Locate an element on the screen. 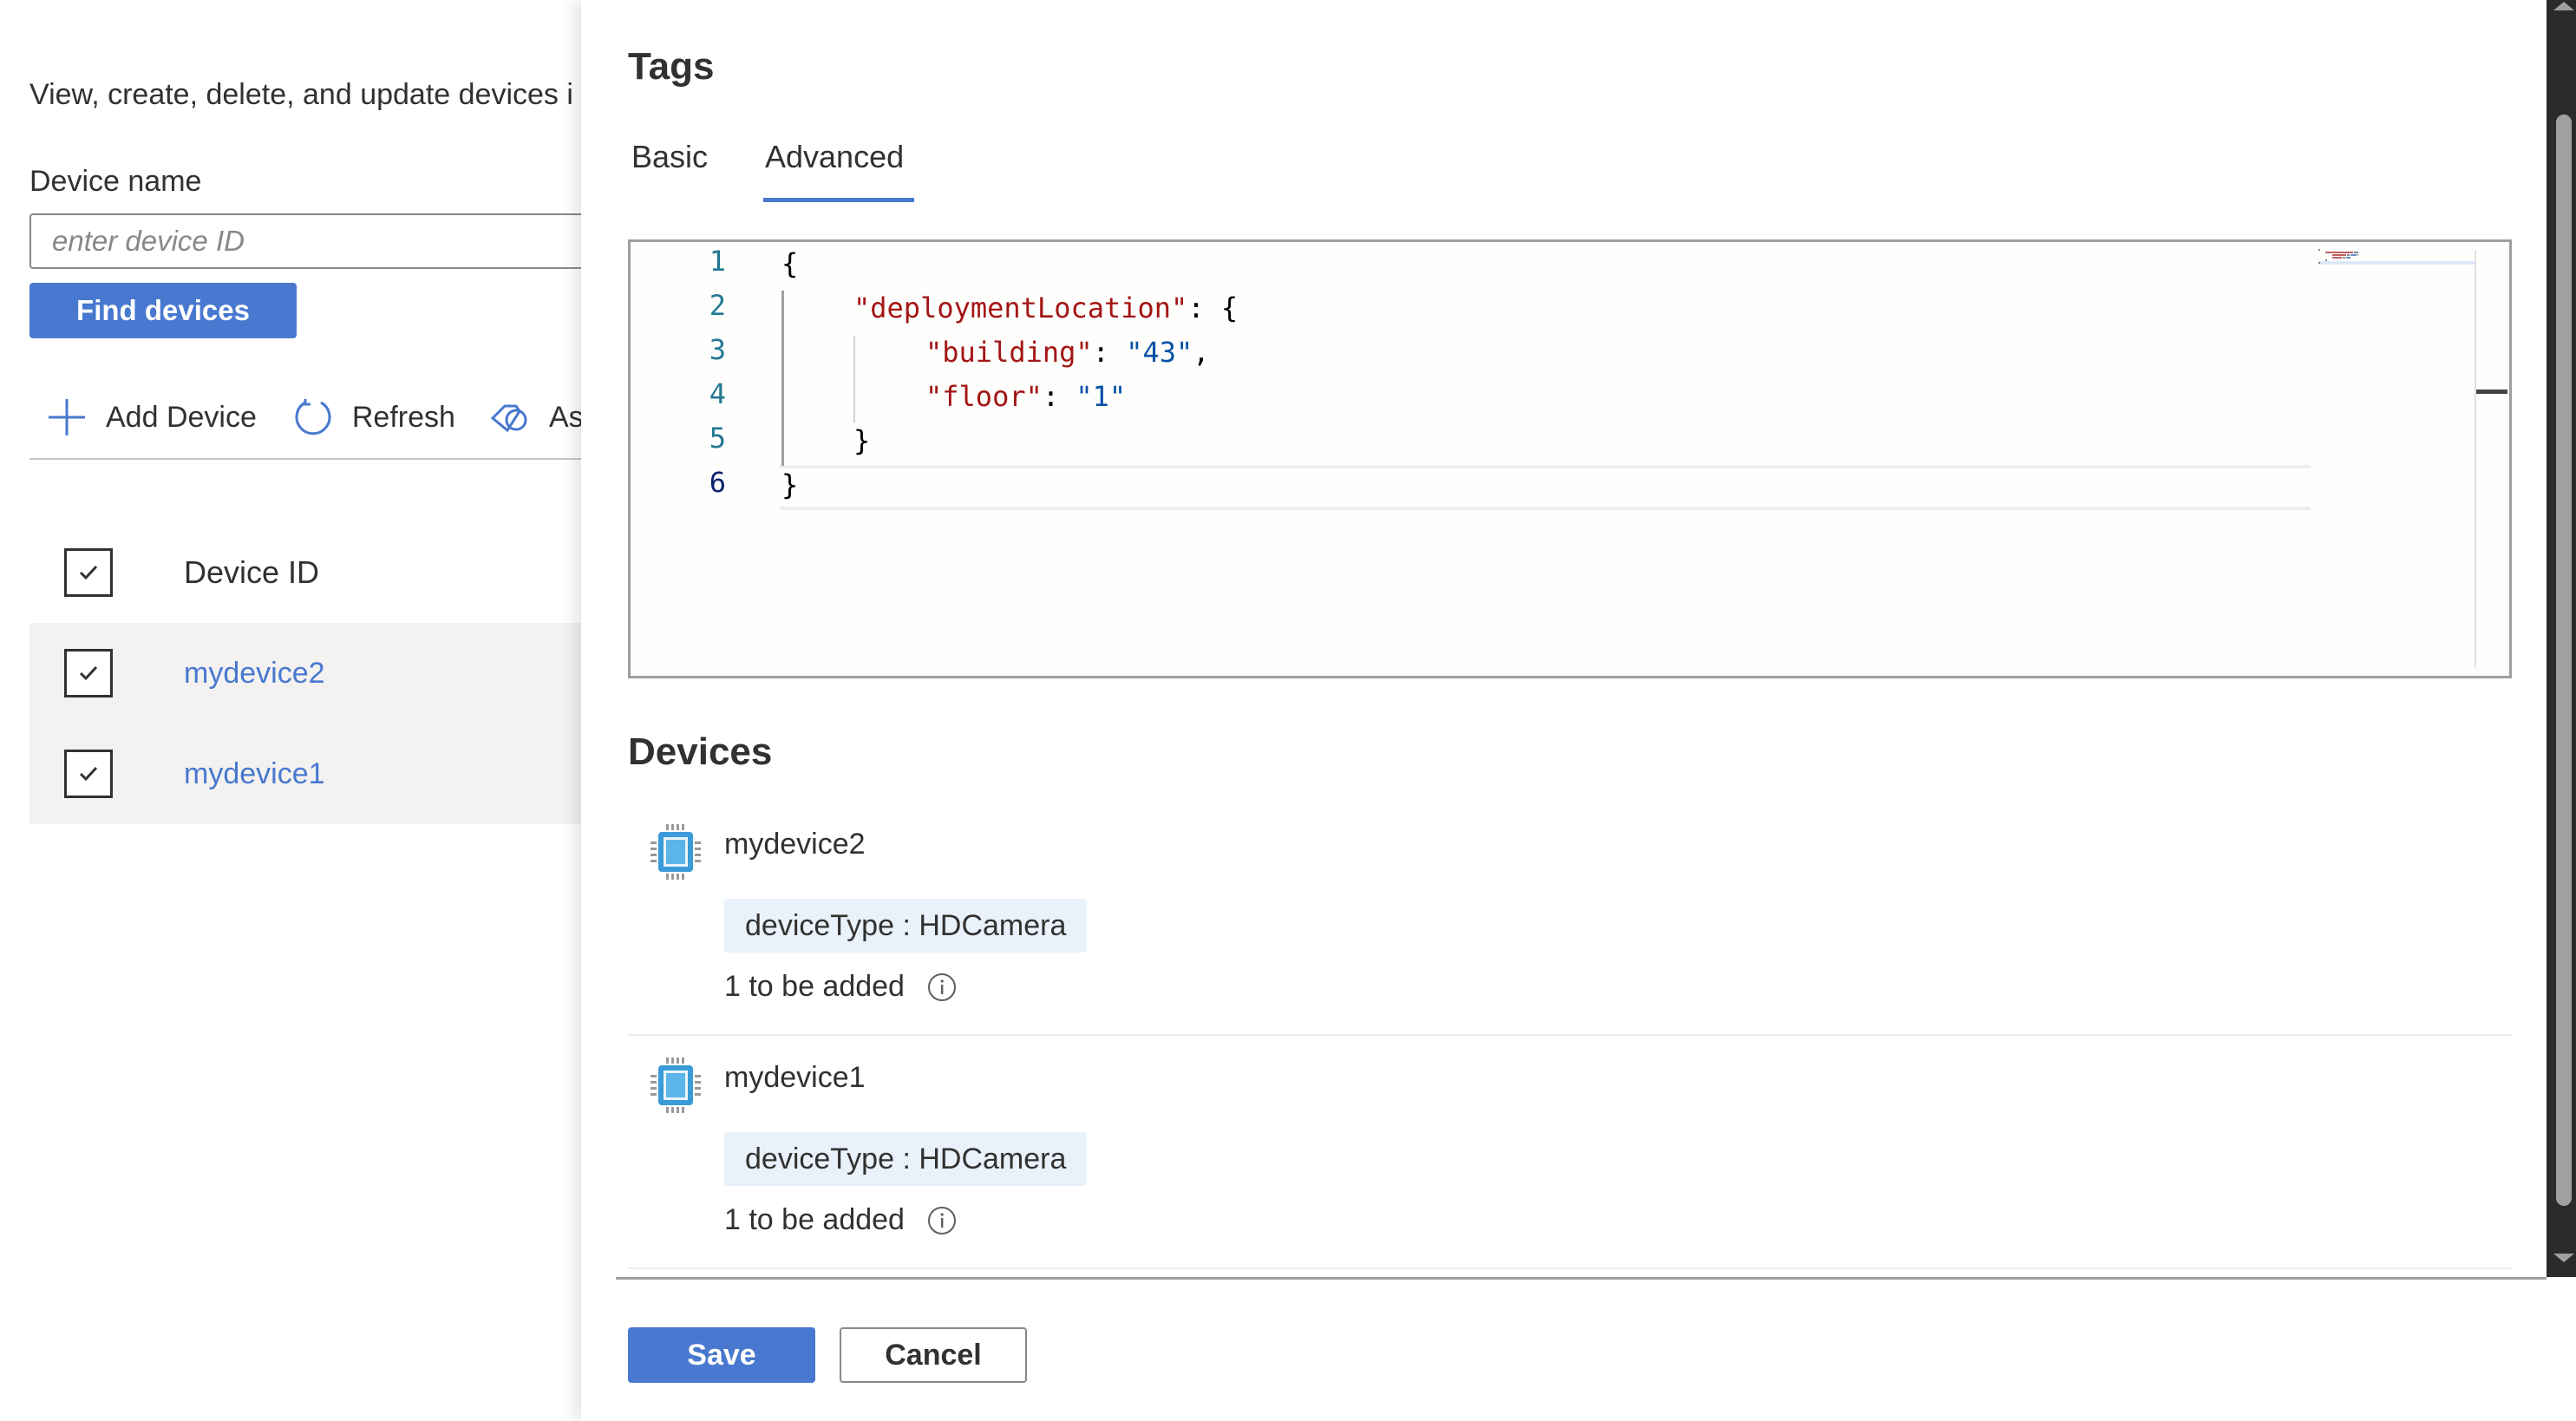  find-devices-button: Find devices is located at coordinates (163, 310).